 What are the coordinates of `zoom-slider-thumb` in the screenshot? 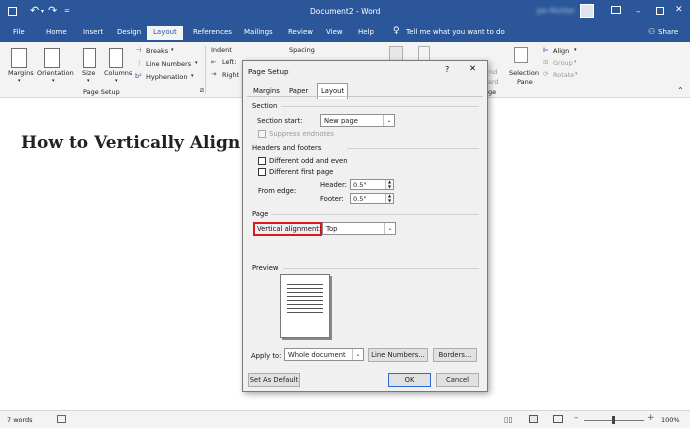 It's located at (613, 420).